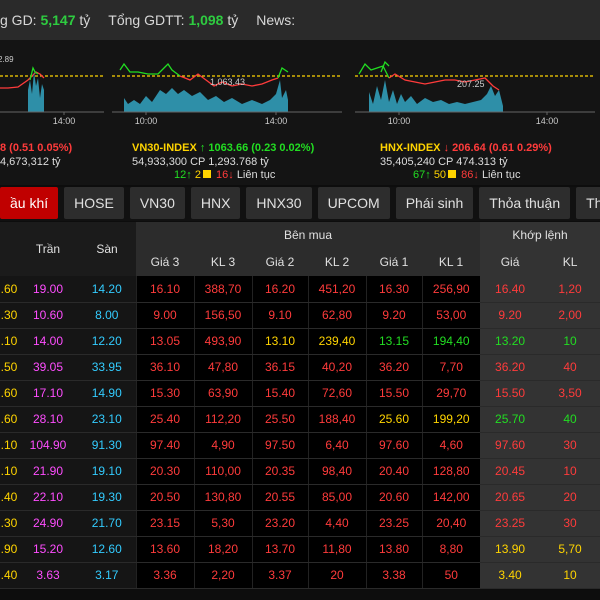 This screenshot has height=600, width=600. What do you see at coordinates (451, 262) in the screenshot?
I see `col-header-bid1-vol: KL 1` at bounding box center [451, 262].